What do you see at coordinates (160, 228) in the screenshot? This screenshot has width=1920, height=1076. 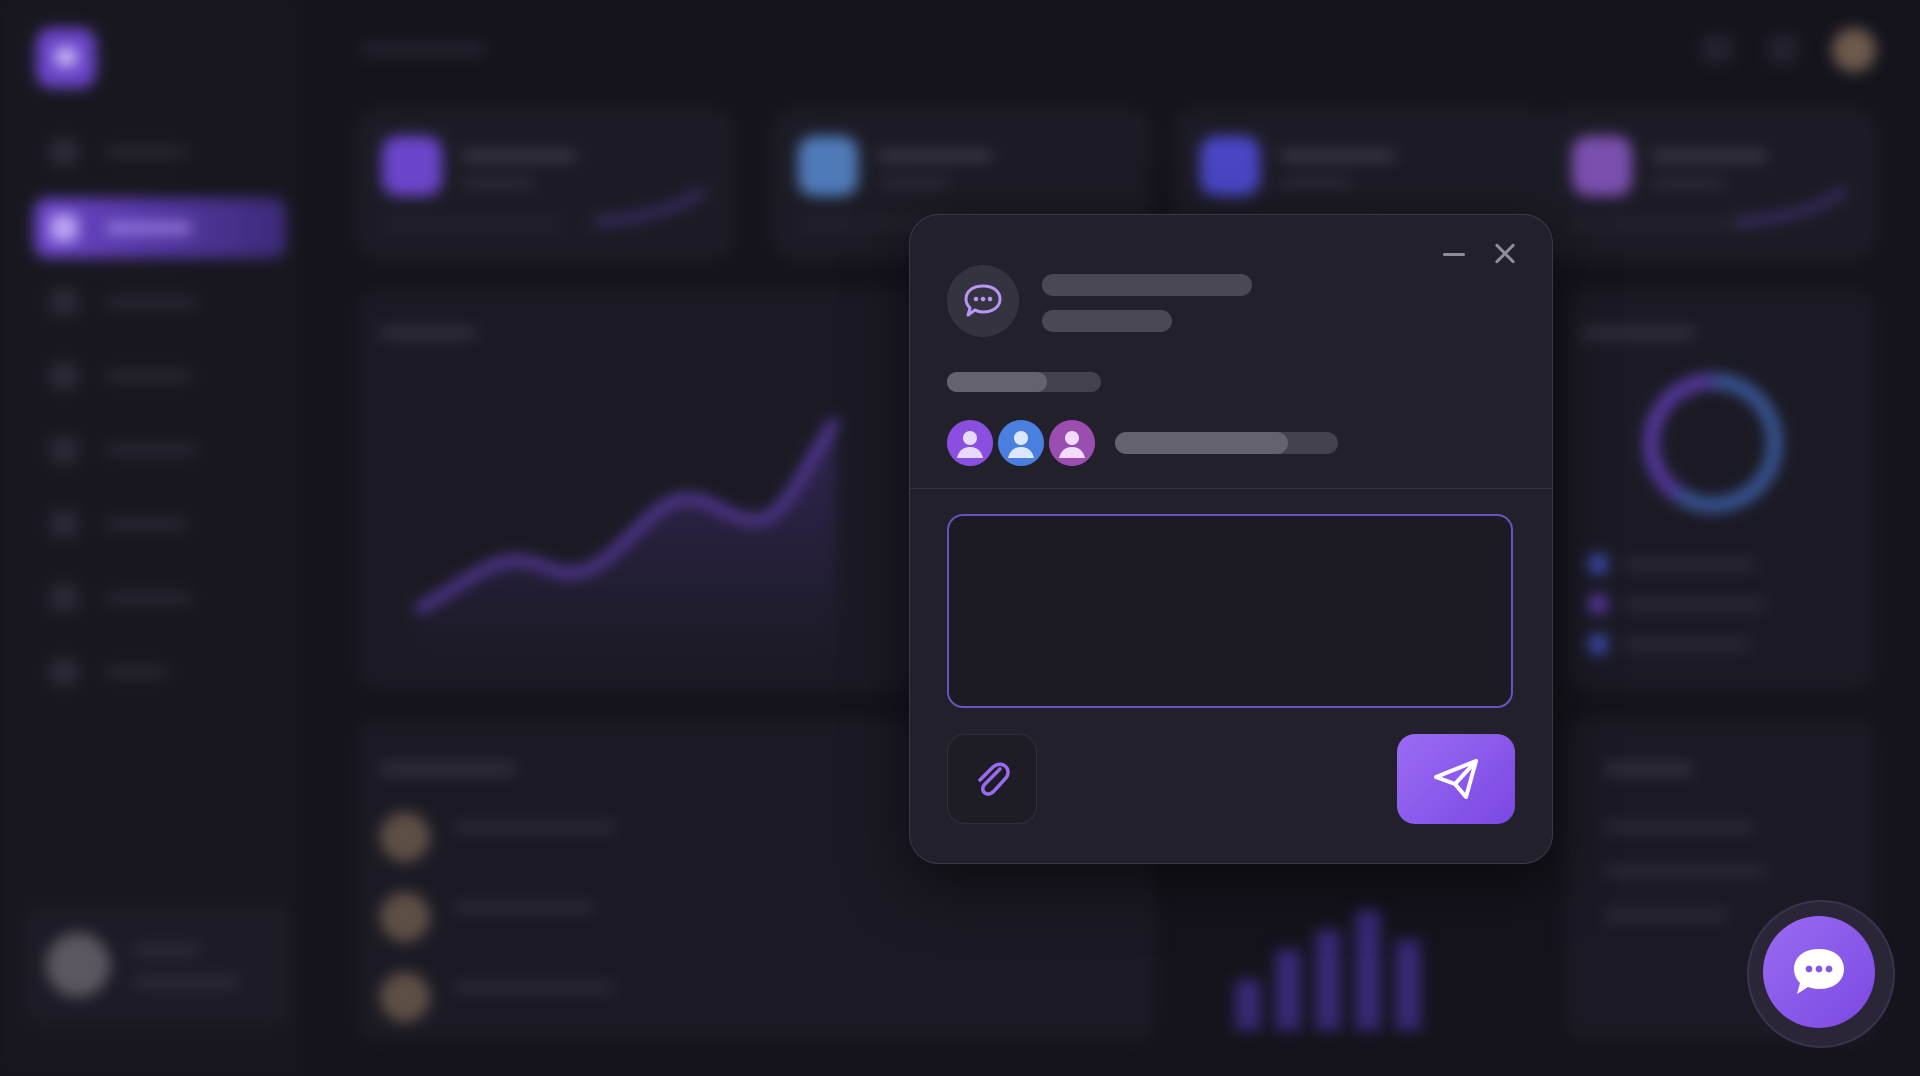 I see `sidebar-item-dashboard` at bounding box center [160, 228].